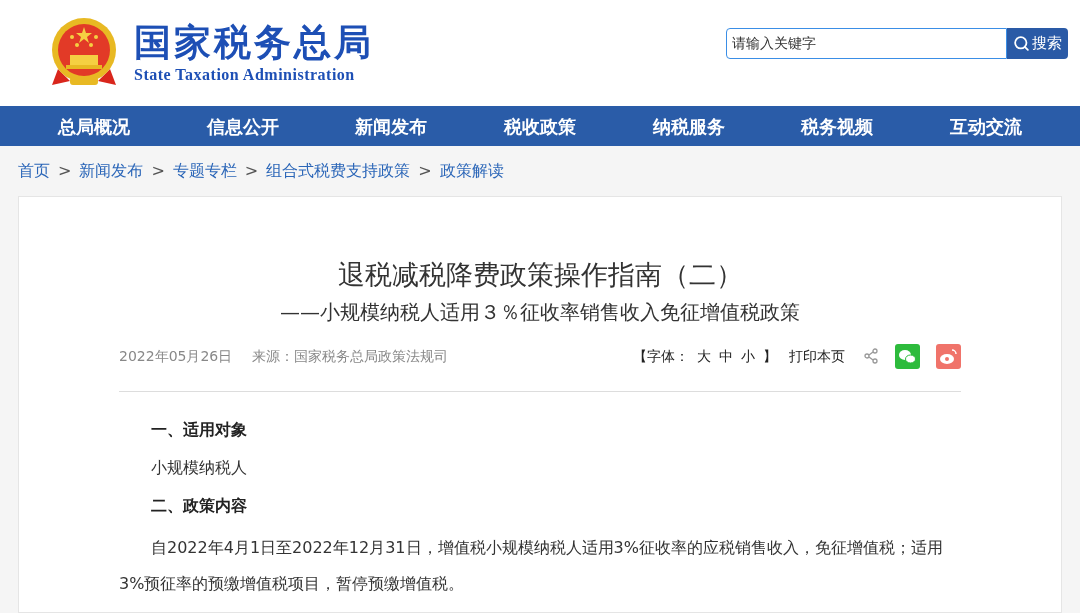  Describe the element at coordinates (866, 43) in the screenshot. I see `search-field: 请输入关键字` at that location.